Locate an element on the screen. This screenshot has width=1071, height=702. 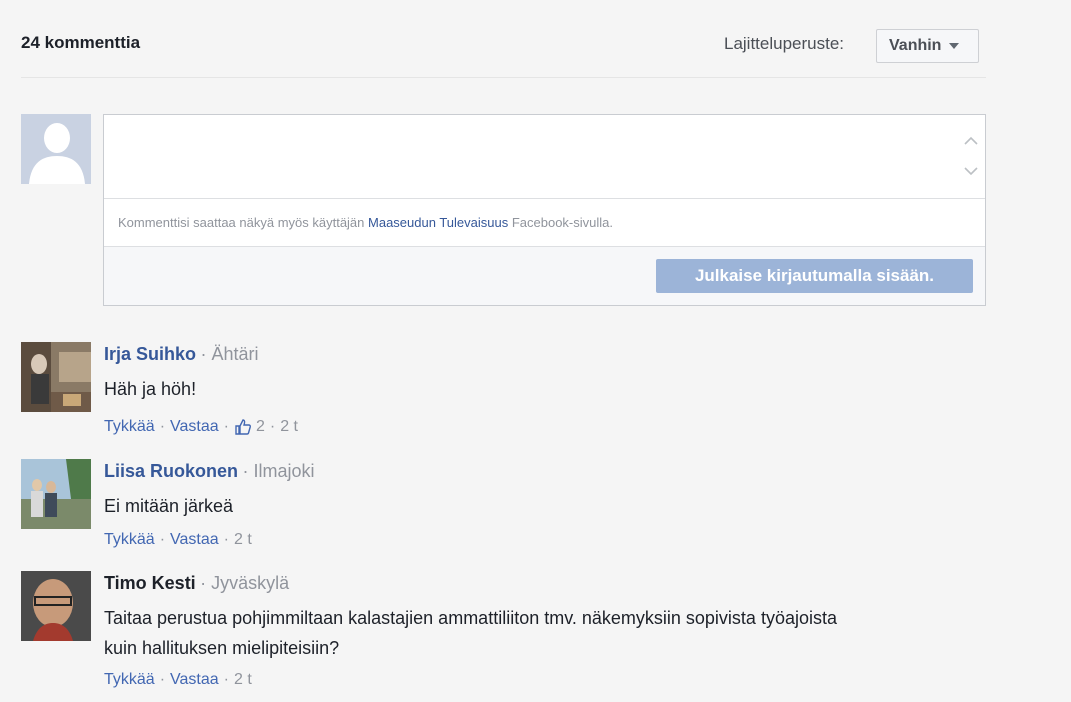
comment-header: Timo Kesti · Jyväskylä is located at coordinates (196, 583).